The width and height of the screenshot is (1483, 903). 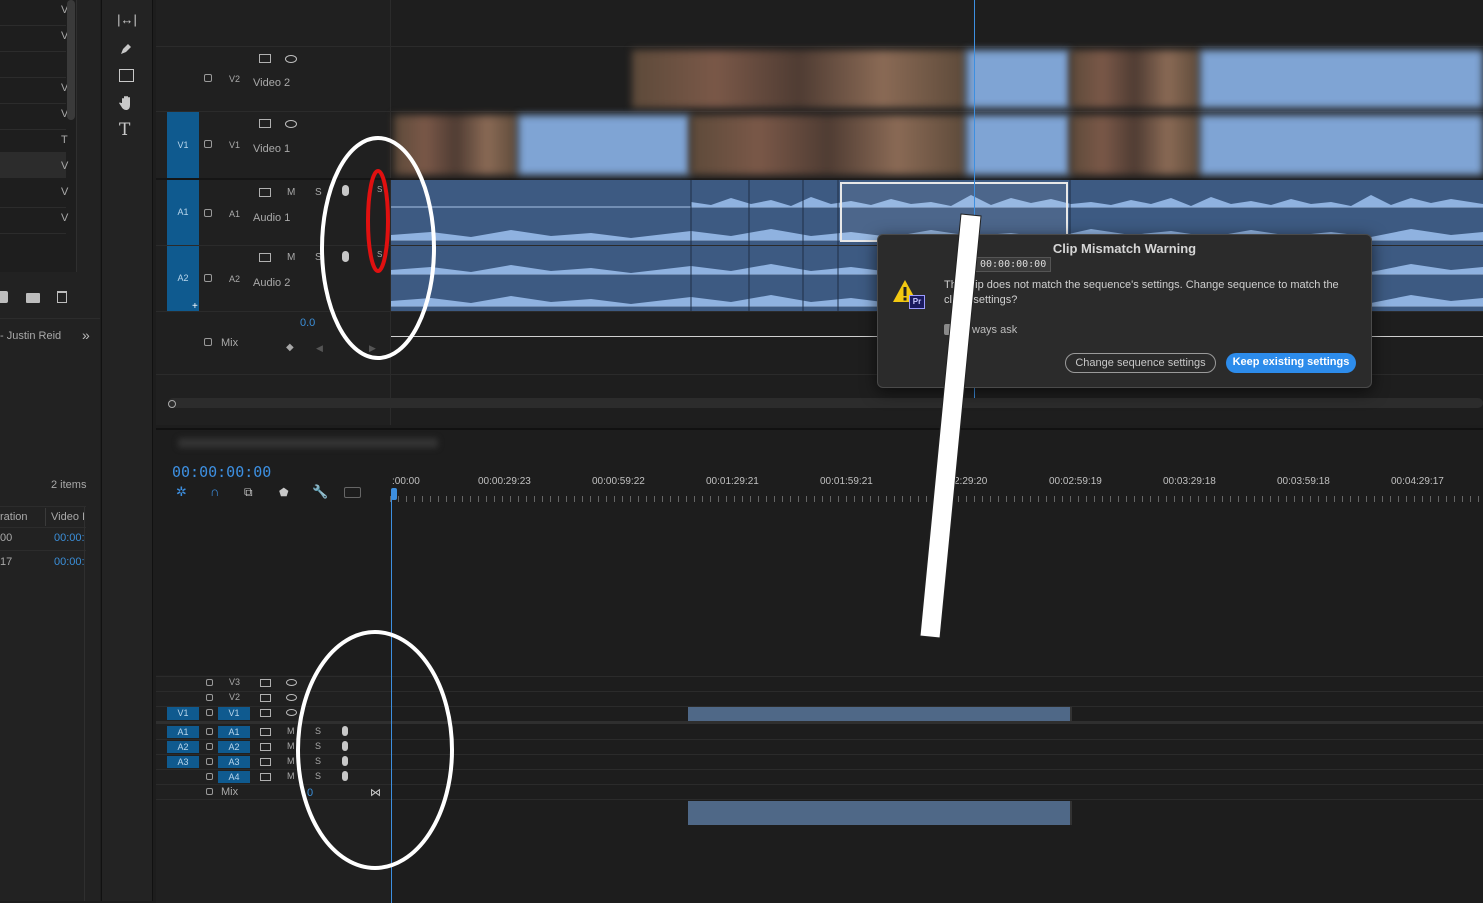 What do you see at coordinates (950, 426) in the screenshot?
I see `annotation-bar` at bounding box center [950, 426].